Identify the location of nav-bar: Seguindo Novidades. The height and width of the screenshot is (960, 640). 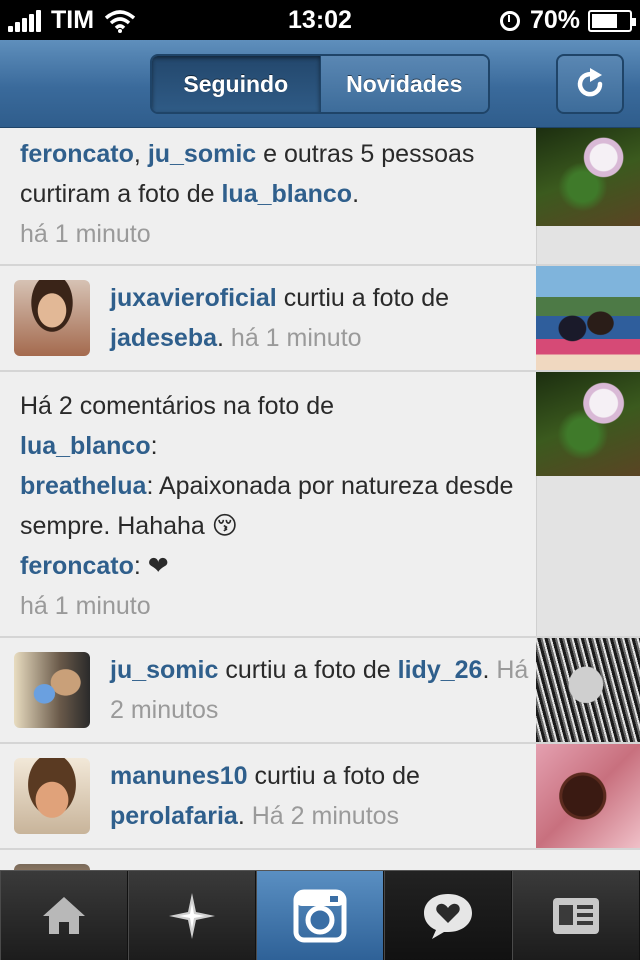
(320, 84).